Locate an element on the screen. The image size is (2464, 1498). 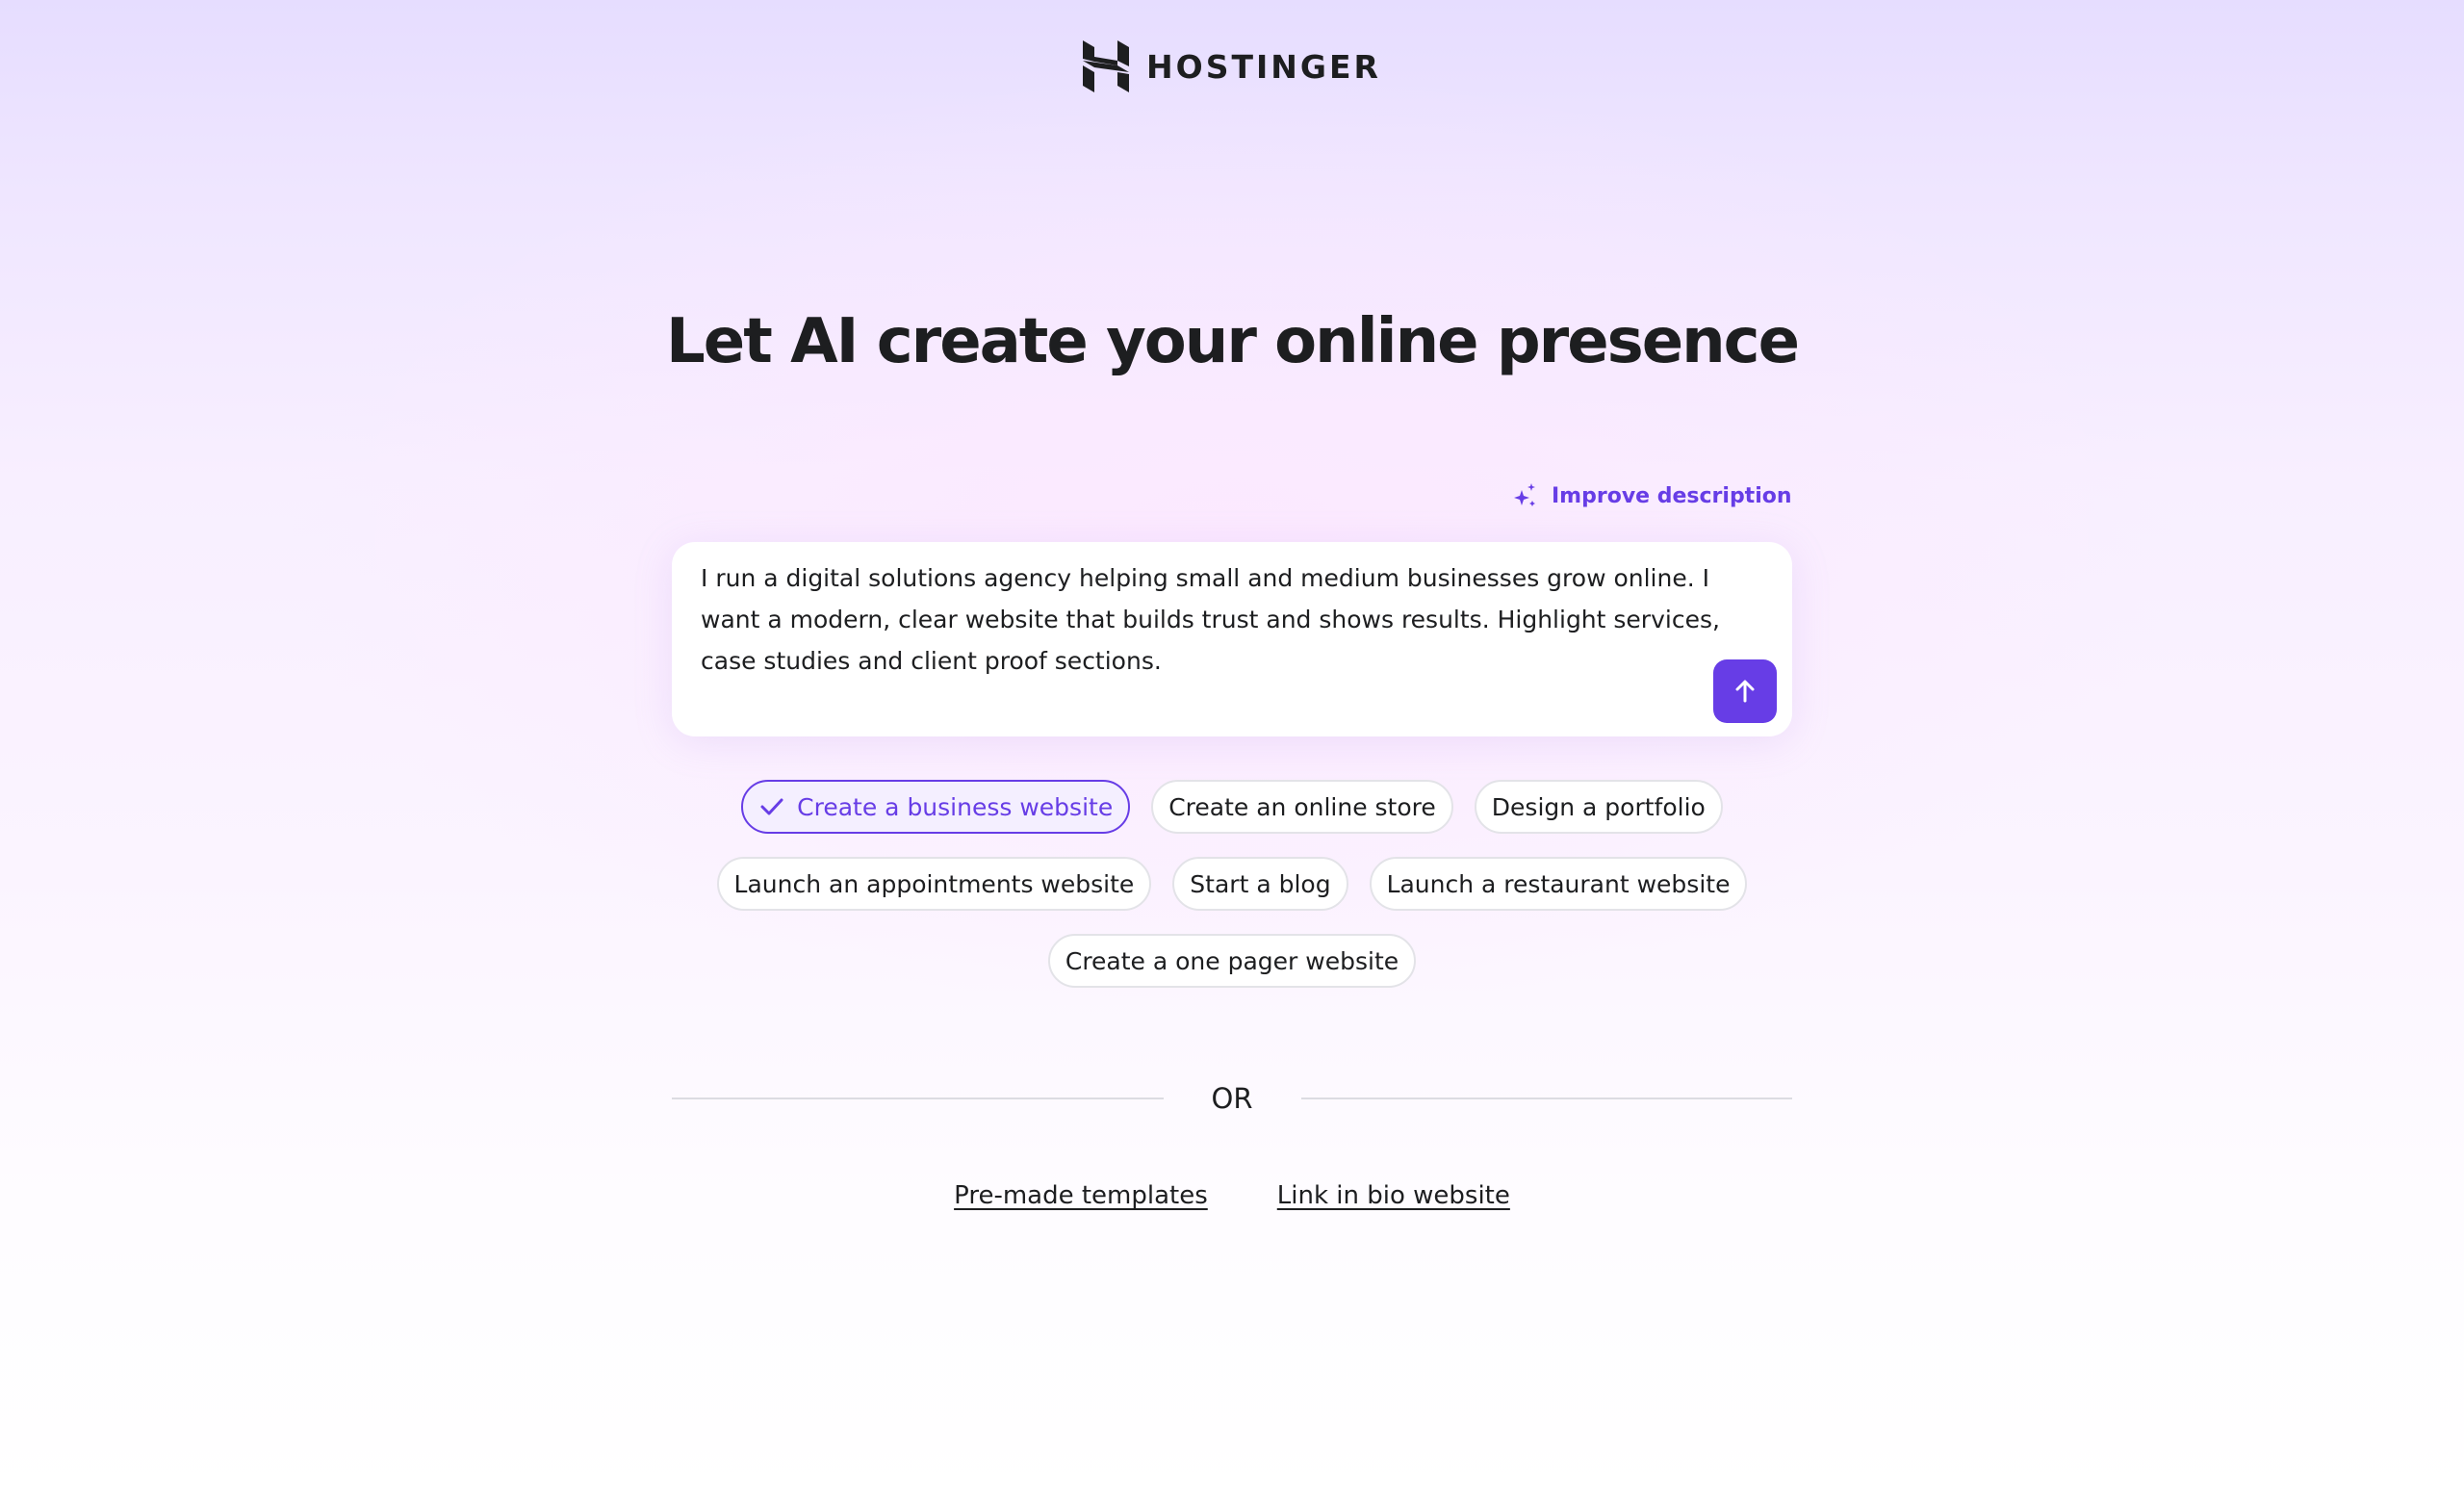
hostinger-logo-icon is located at coordinates (1106, 66).